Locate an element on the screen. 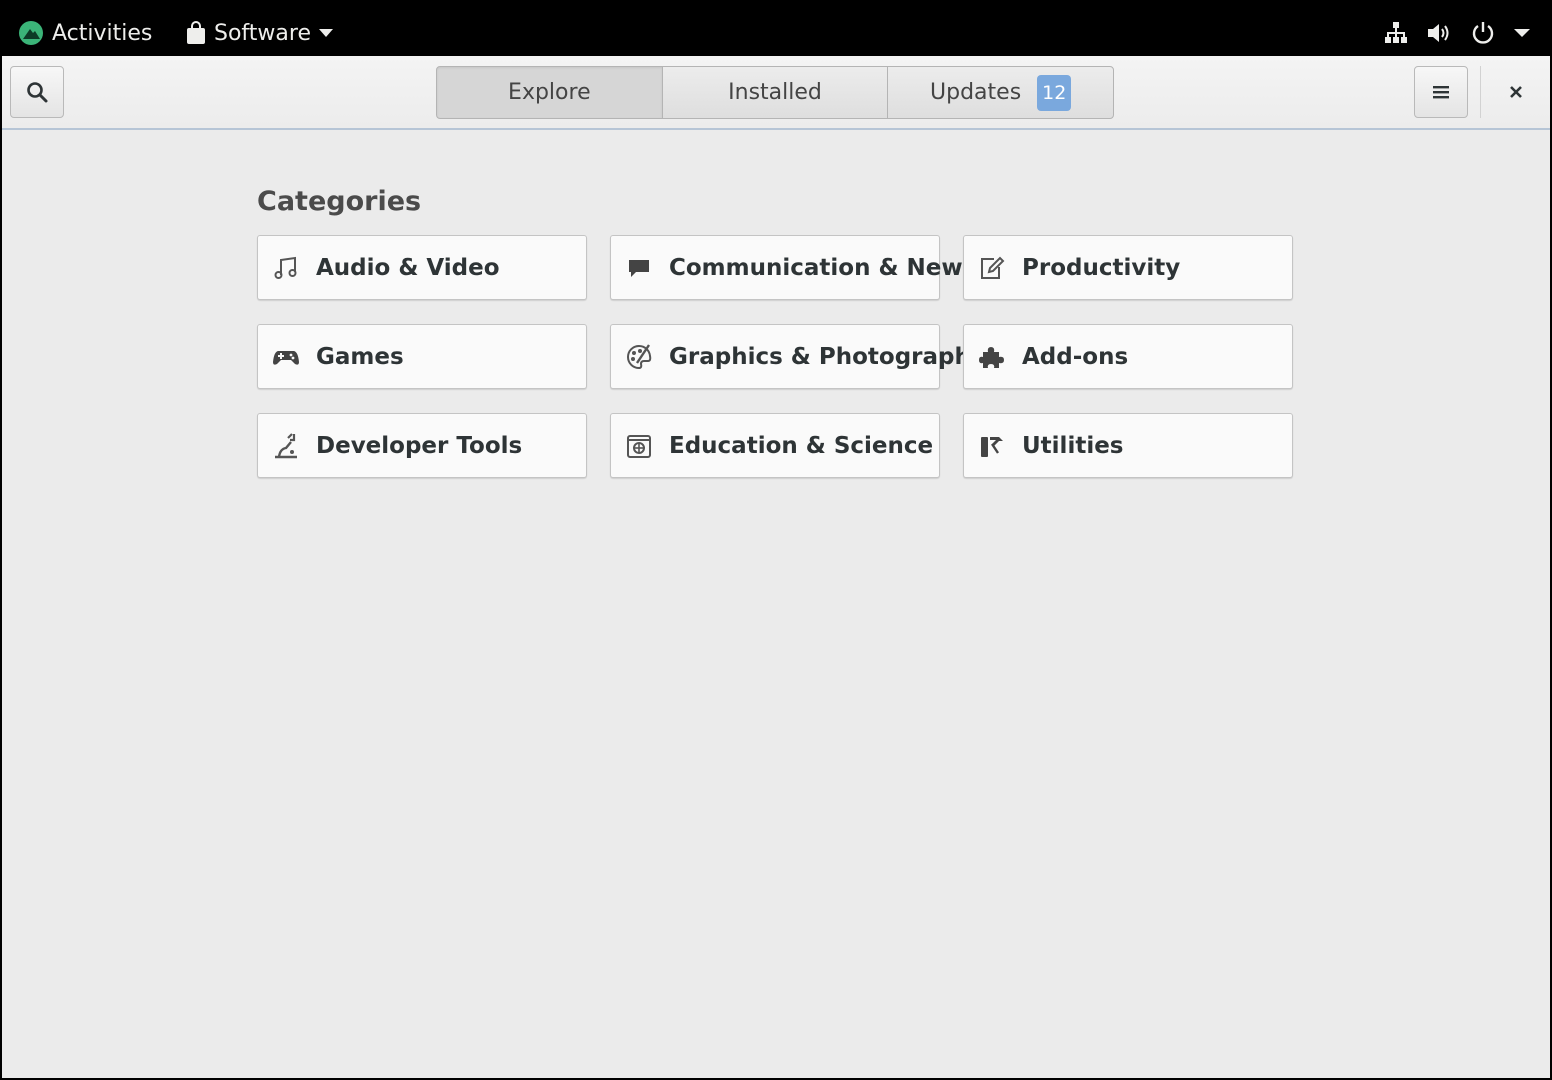 The image size is (1552, 1080). search-button is located at coordinates (37, 92).